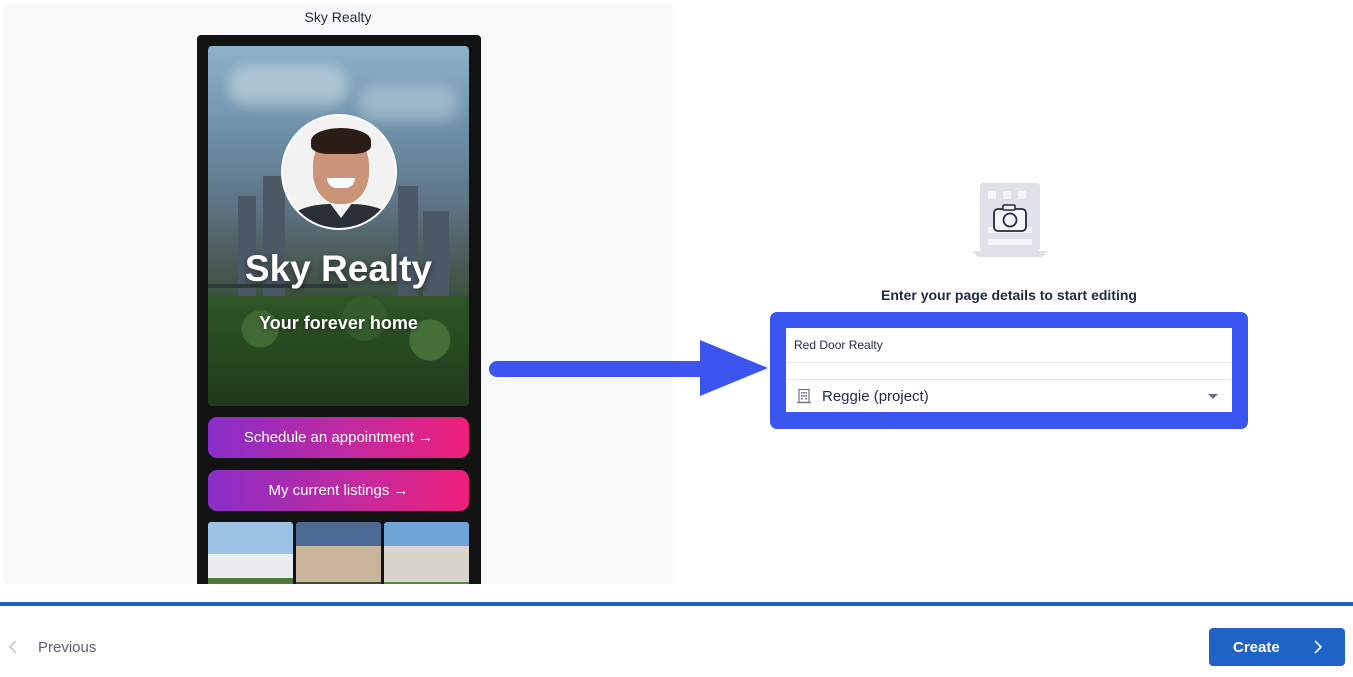 The width and height of the screenshot is (1353, 677). I want to click on current-listings-button: My current listings →, so click(338, 490).